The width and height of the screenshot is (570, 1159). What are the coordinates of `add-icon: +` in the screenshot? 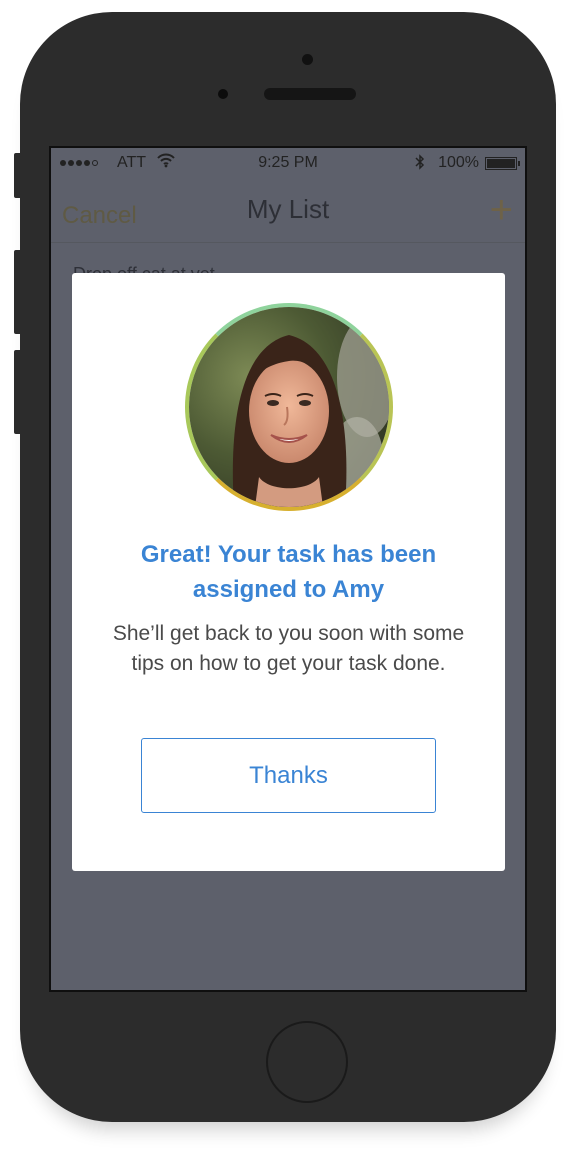 It's located at (501, 210).